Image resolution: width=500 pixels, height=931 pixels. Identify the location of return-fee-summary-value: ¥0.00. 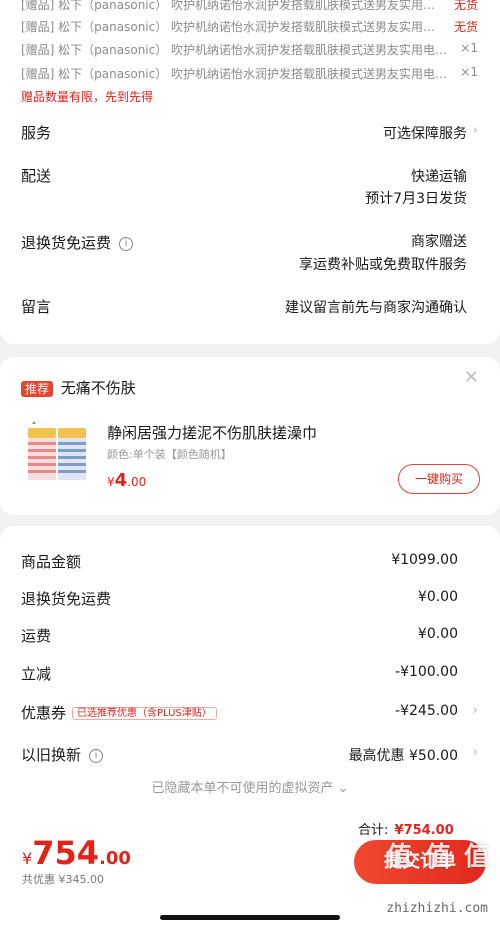
(437, 597).